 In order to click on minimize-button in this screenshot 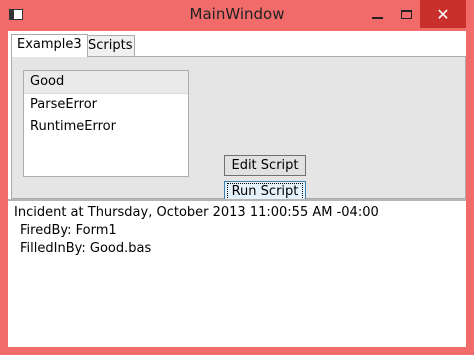, I will do `click(377, 14)`.